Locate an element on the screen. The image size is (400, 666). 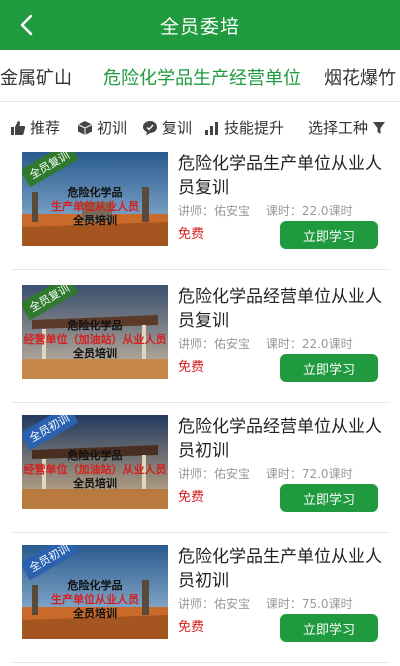
chevron-left-icon is located at coordinates (26, 25).